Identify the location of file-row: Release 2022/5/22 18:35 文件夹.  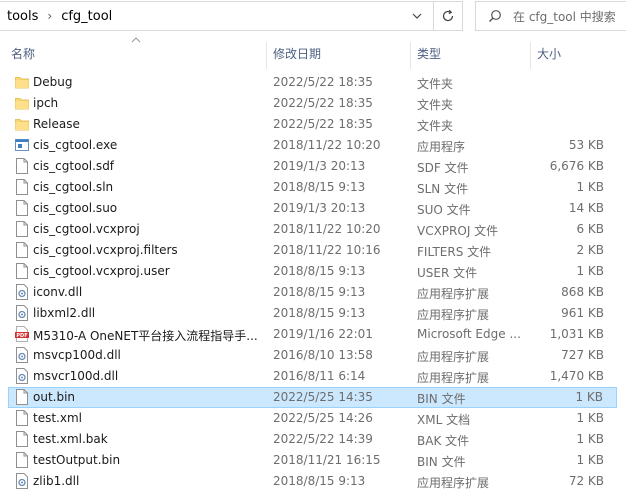
(313, 124).